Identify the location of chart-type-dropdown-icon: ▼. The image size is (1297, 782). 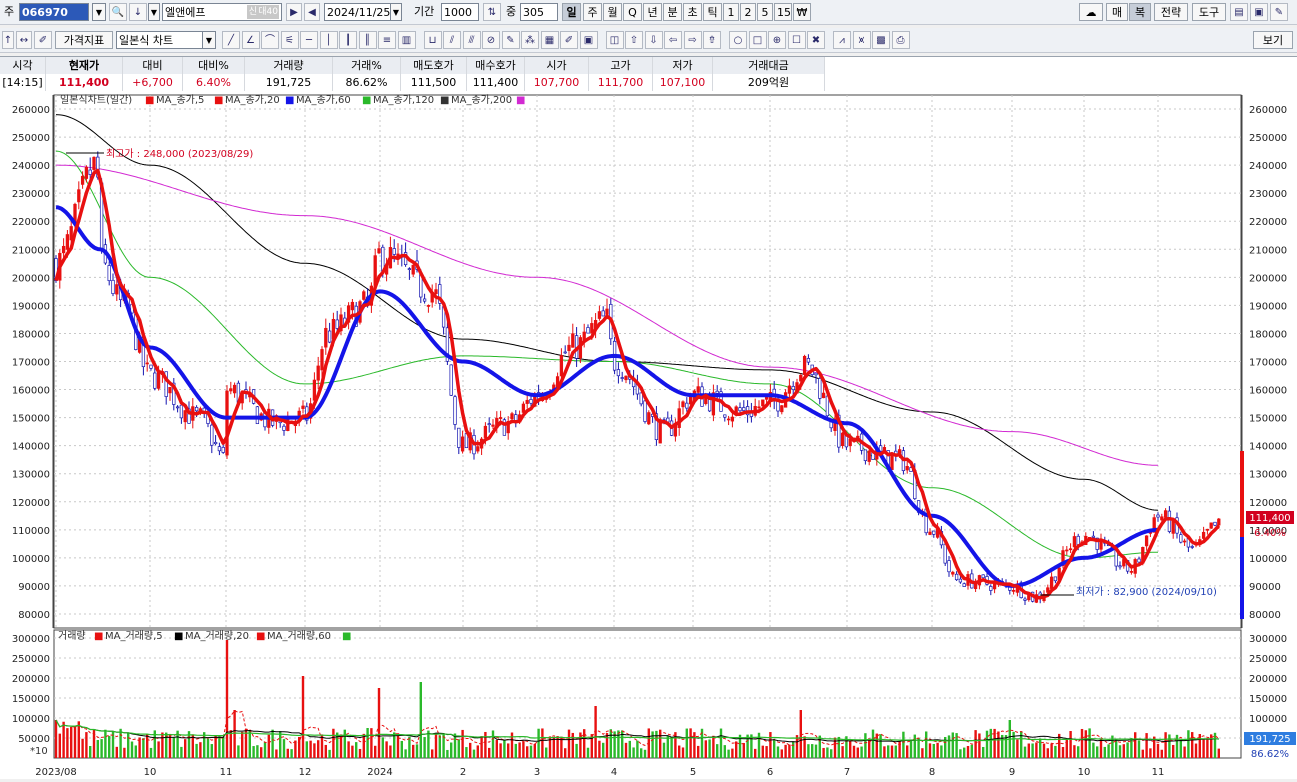
(209, 40).